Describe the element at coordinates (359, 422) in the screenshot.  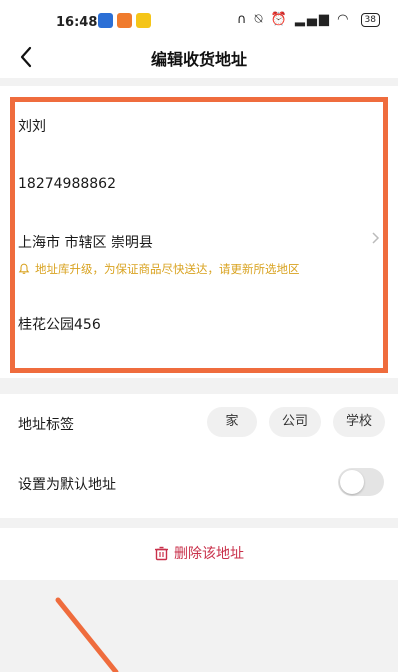
I see `tag-school: 学校` at that location.